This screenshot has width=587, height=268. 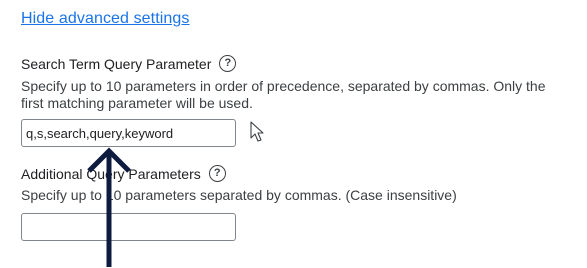 I want to click on up-arrow-icon, so click(x=109, y=207).